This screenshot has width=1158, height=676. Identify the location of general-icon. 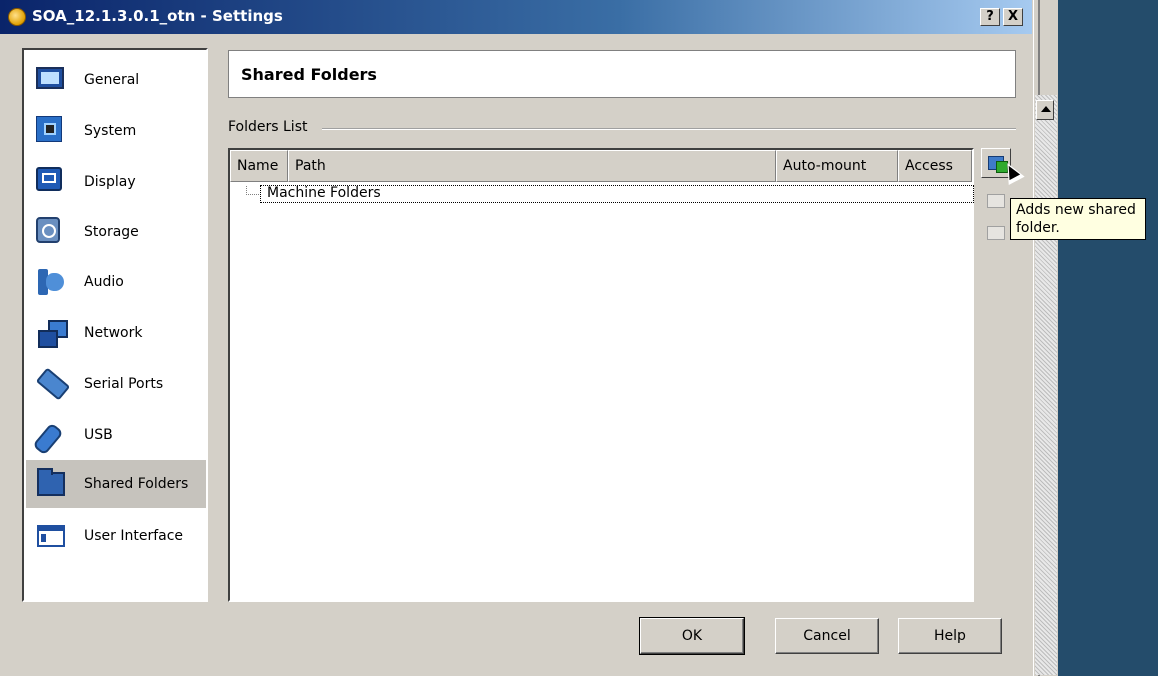
(51, 80).